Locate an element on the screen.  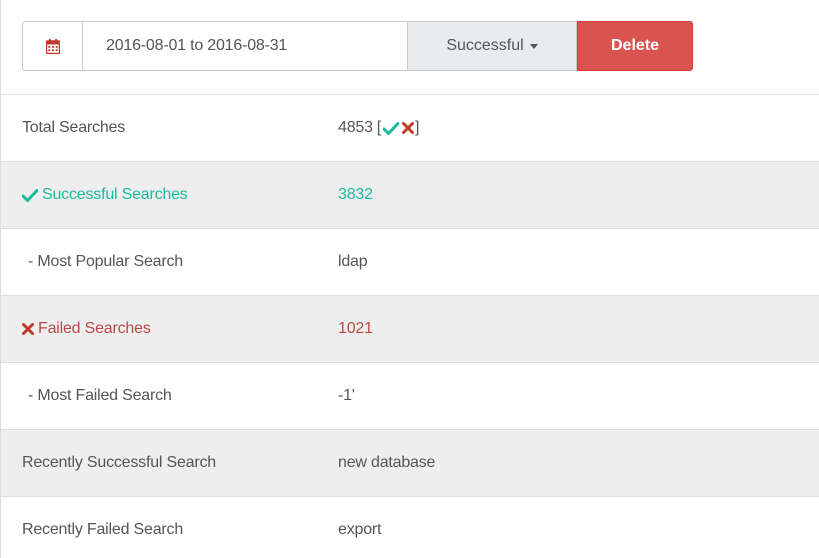
most-failed-value: -1' is located at coordinates (346, 395).